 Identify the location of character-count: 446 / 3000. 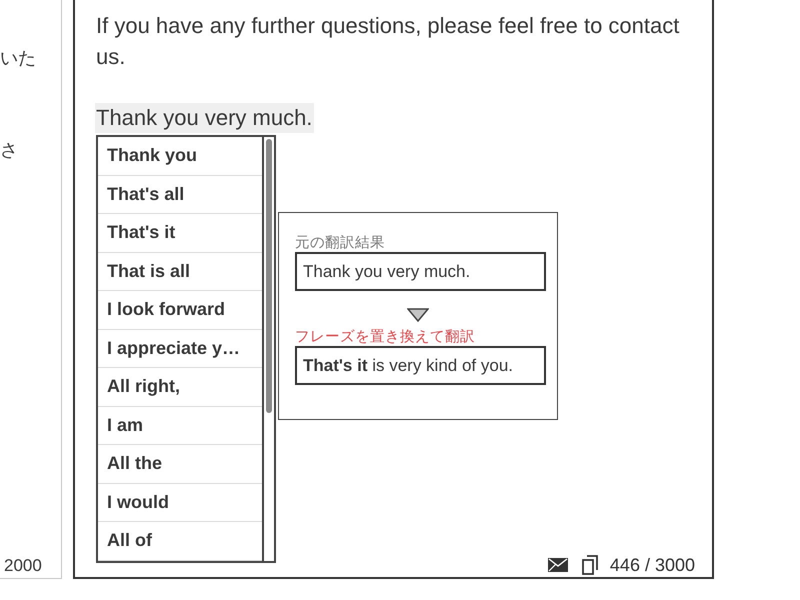
(652, 565).